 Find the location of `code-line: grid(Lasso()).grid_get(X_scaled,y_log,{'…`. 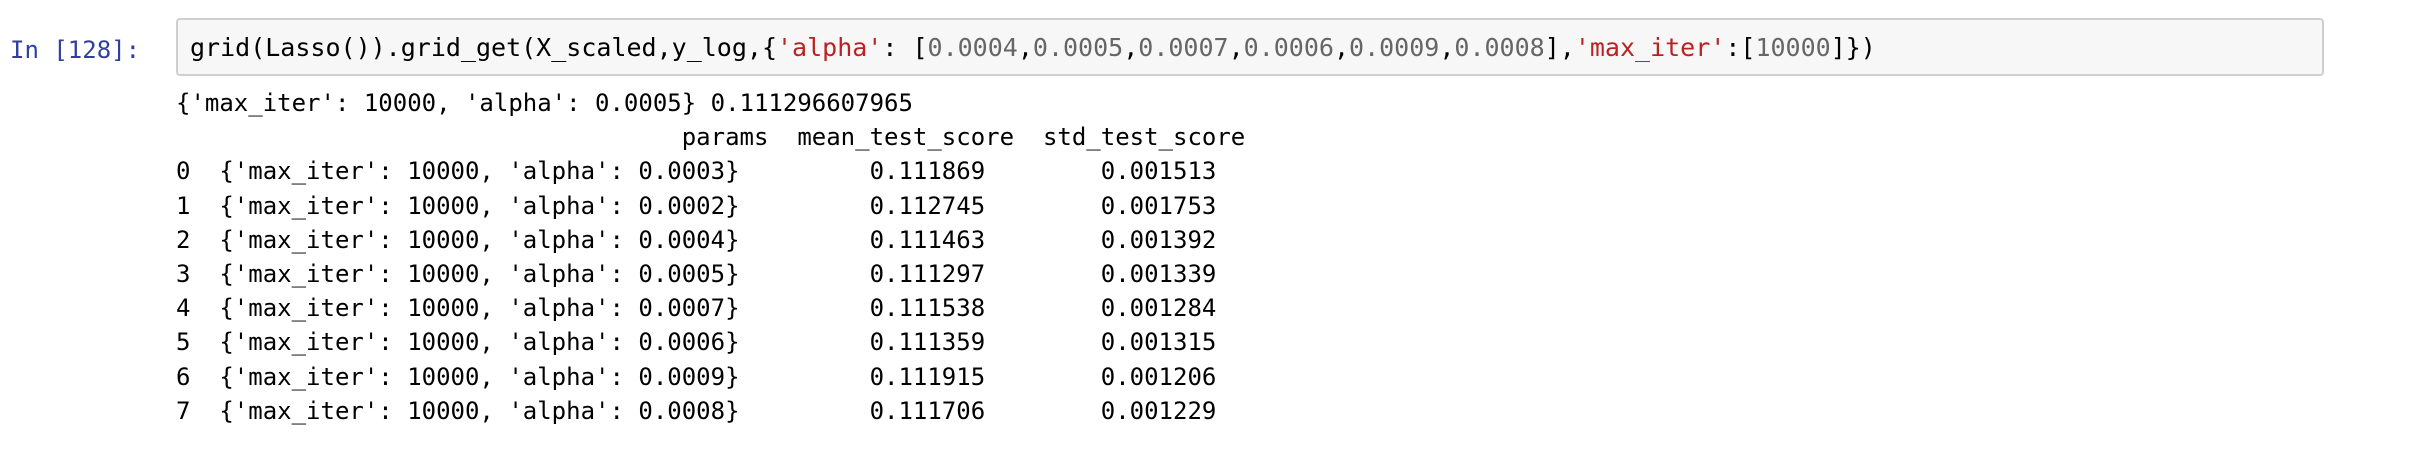

code-line: grid(Lasso()).grid_get(X_scaled,y_log,{'… is located at coordinates (1033, 48).